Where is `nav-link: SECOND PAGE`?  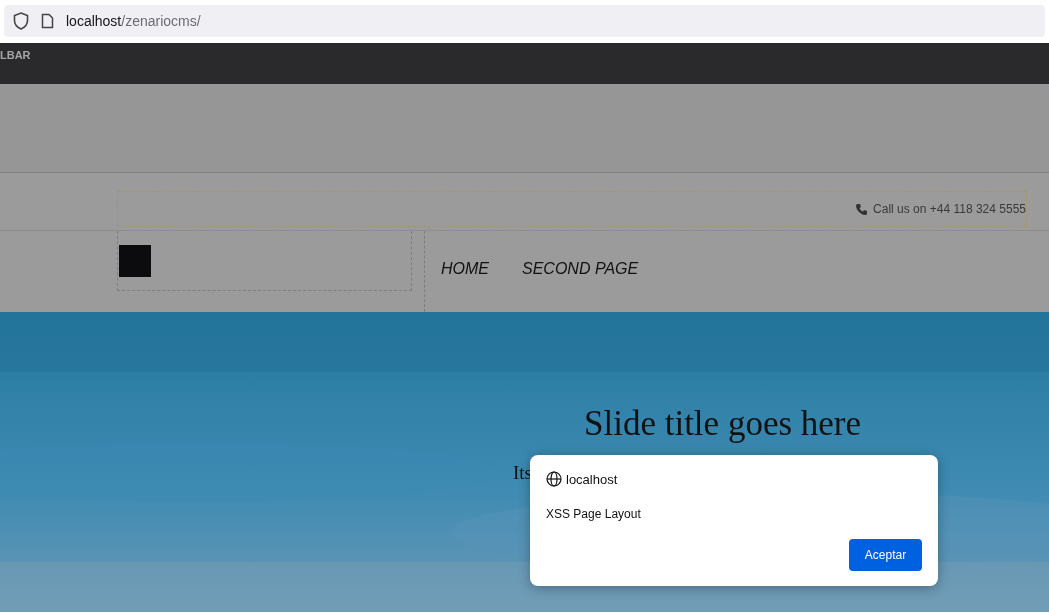 nav-link: SECOND PAGE is located at coordinates (580, 268).